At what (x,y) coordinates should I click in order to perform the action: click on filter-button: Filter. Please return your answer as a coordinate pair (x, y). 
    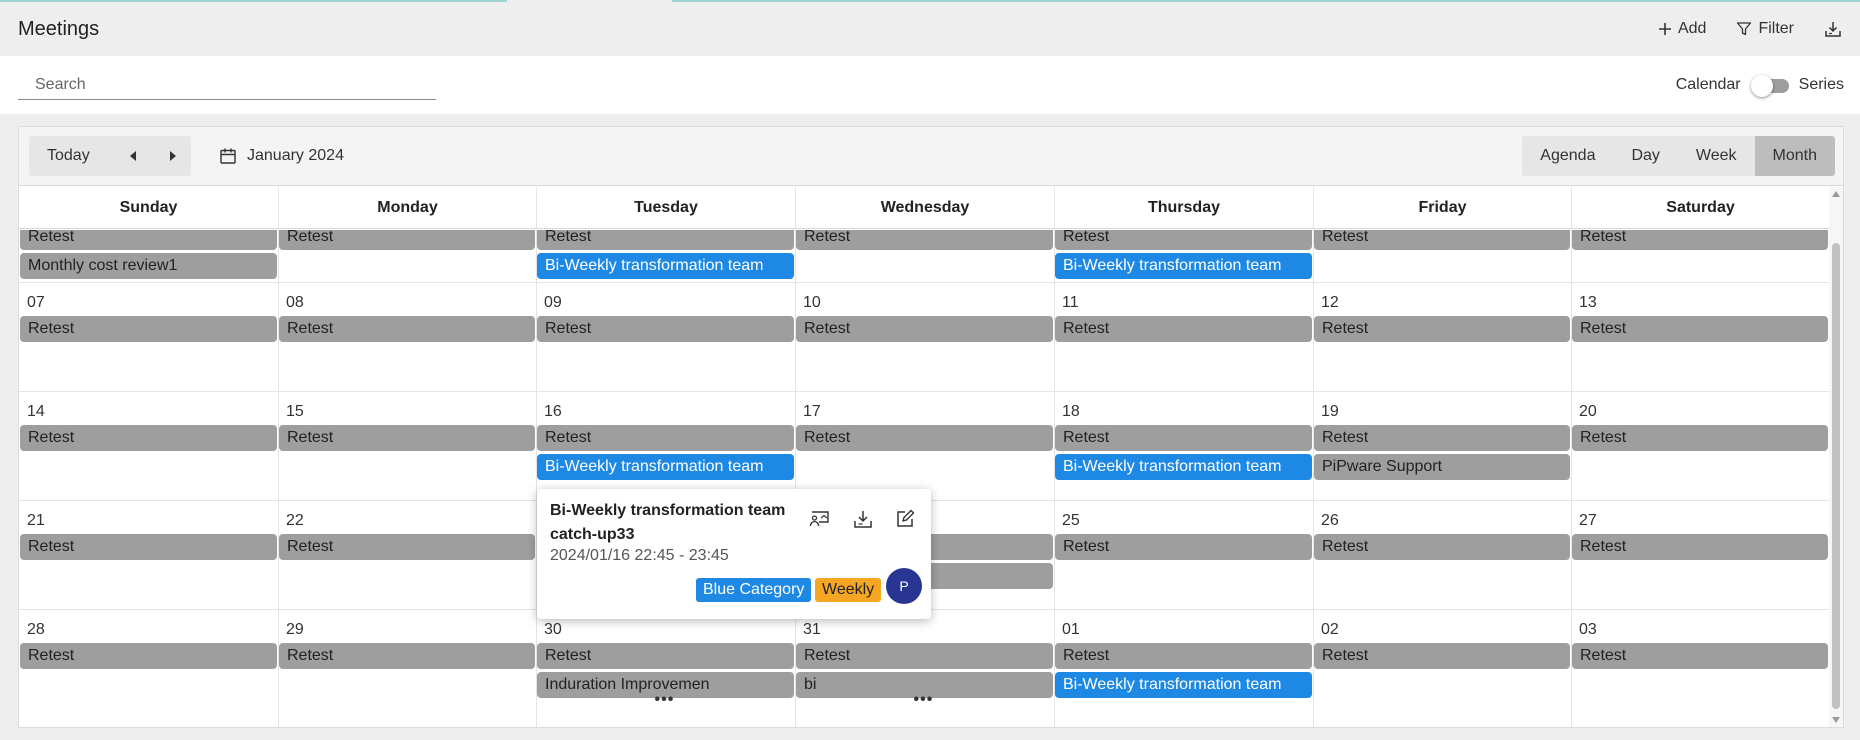
    Looking at the image, I should click on (1765, 29).